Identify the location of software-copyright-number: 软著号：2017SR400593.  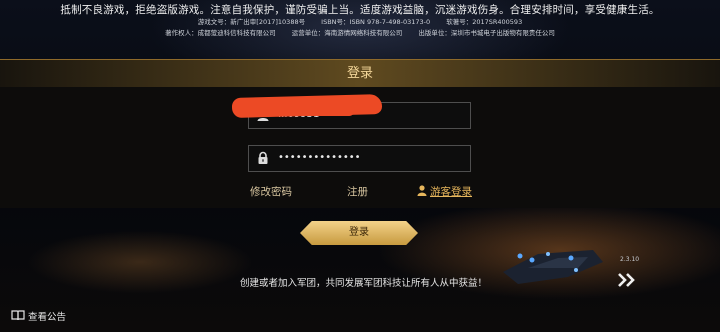
(484, 22).